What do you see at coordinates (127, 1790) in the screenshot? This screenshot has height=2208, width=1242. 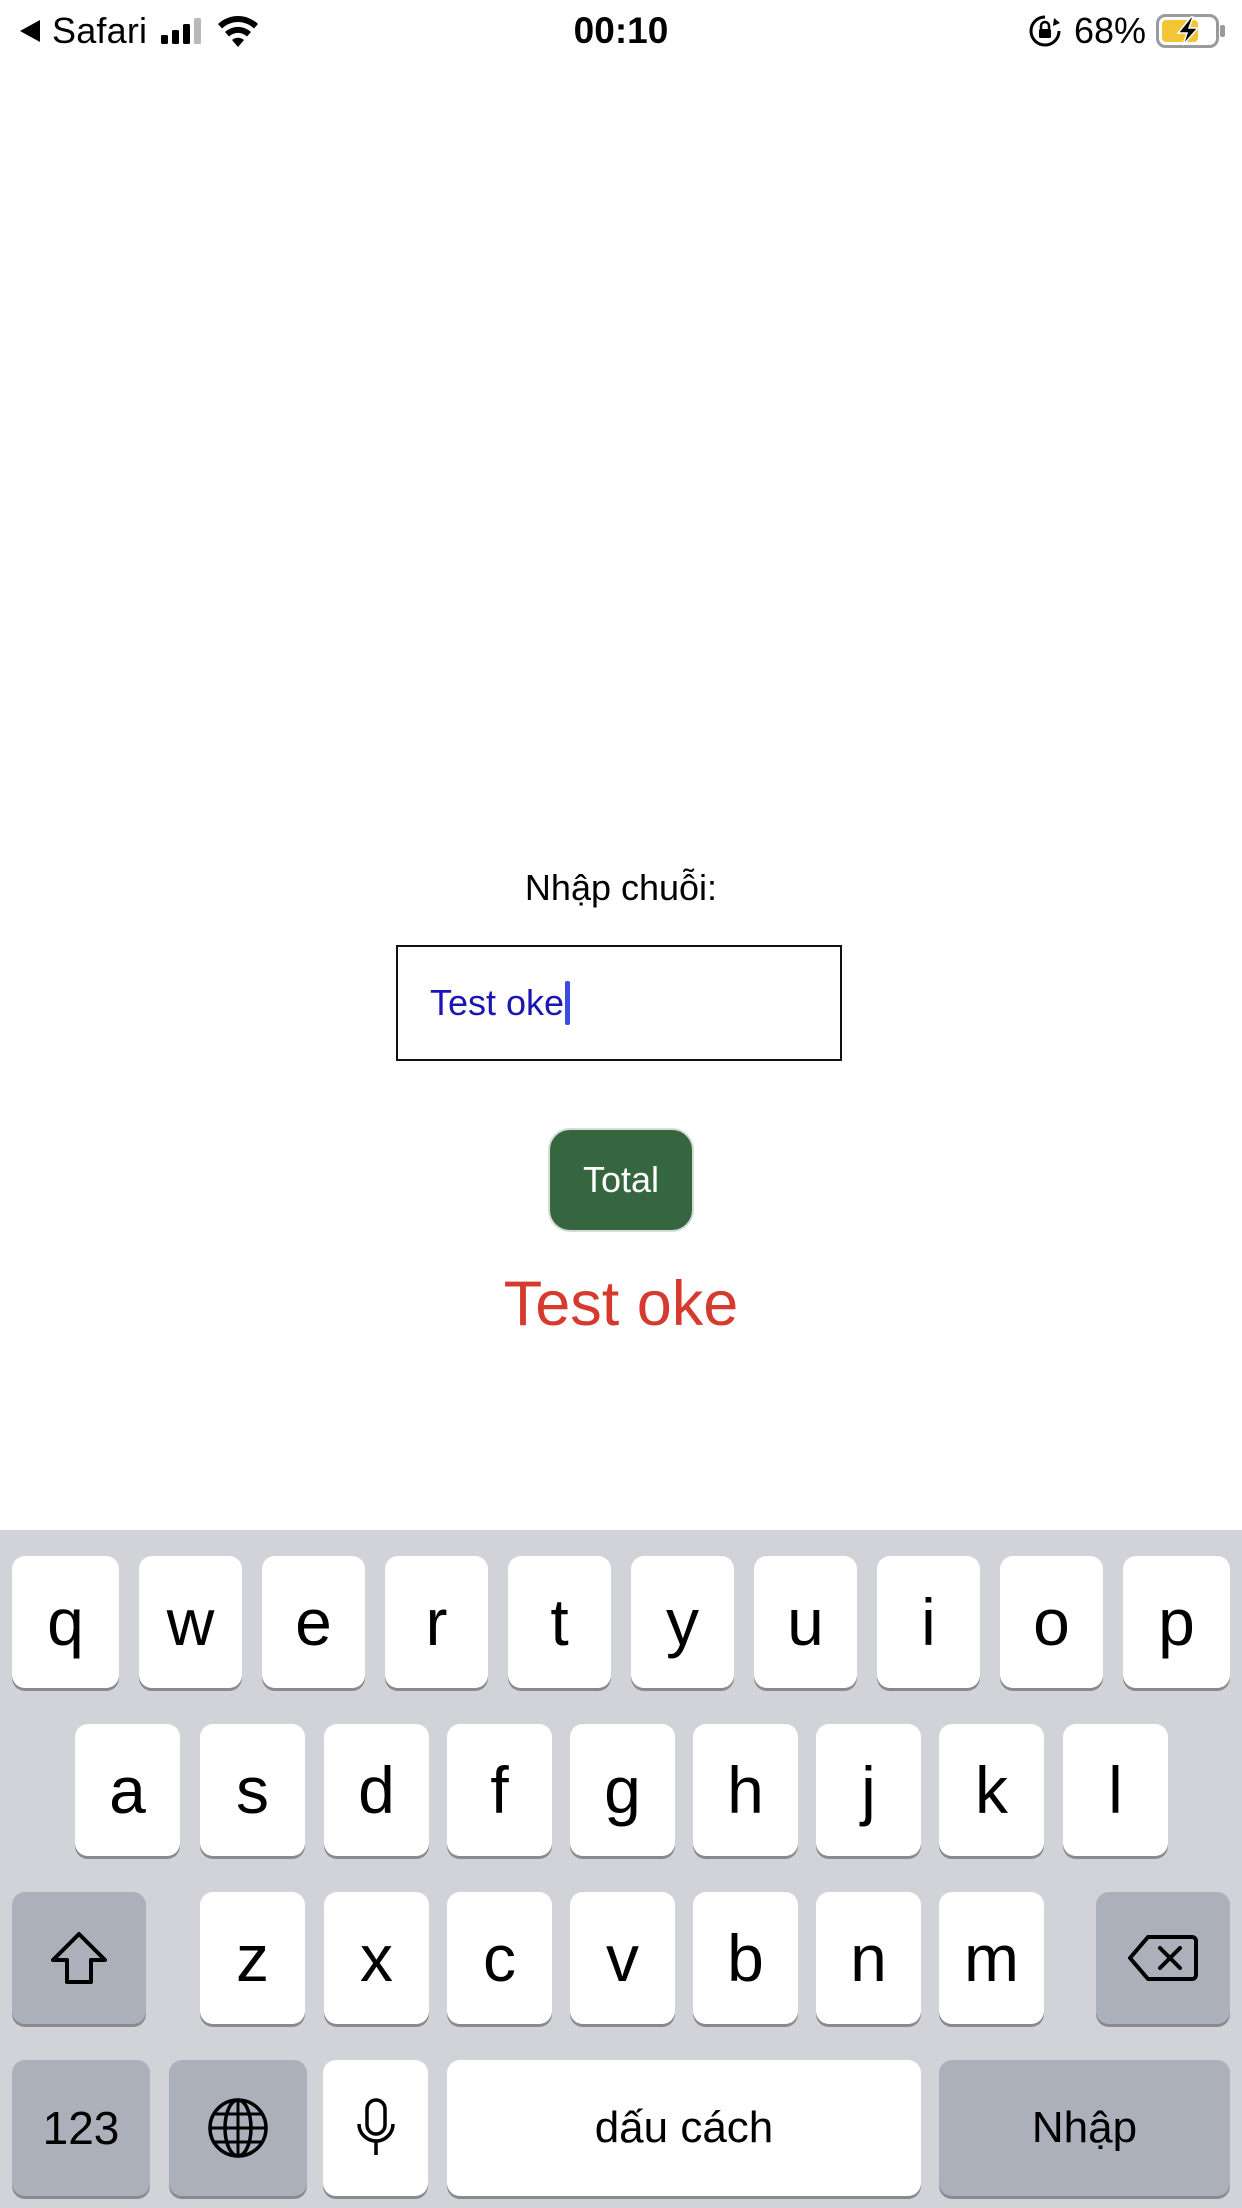 I see `key-a: a` at bounding box center [127, 1790].